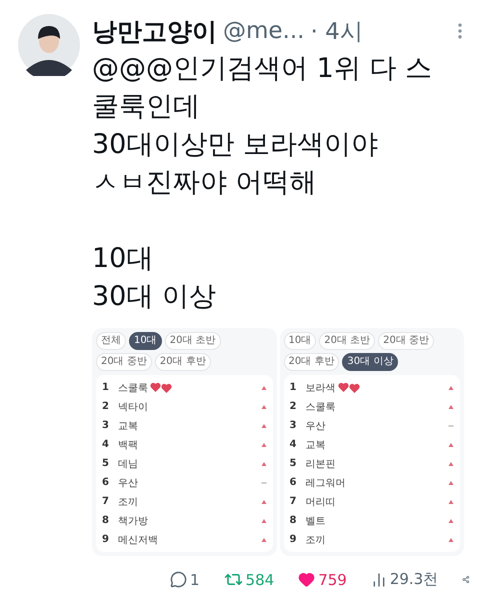 Image resolution: width=480 pixels, height=607 pixels. What do you see at coordinates (332, 579) in the screenshot?
I see `like-count: 759` at bounding box center [332, 579].